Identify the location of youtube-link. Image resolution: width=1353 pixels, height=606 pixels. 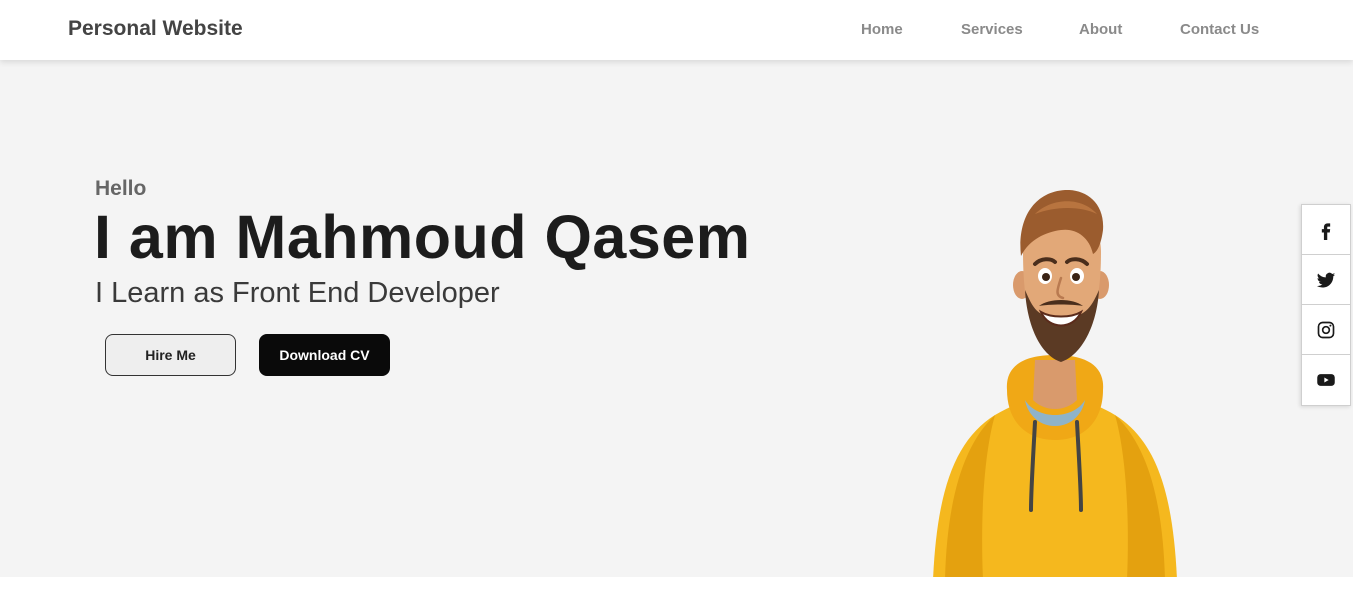
(1326, 380).